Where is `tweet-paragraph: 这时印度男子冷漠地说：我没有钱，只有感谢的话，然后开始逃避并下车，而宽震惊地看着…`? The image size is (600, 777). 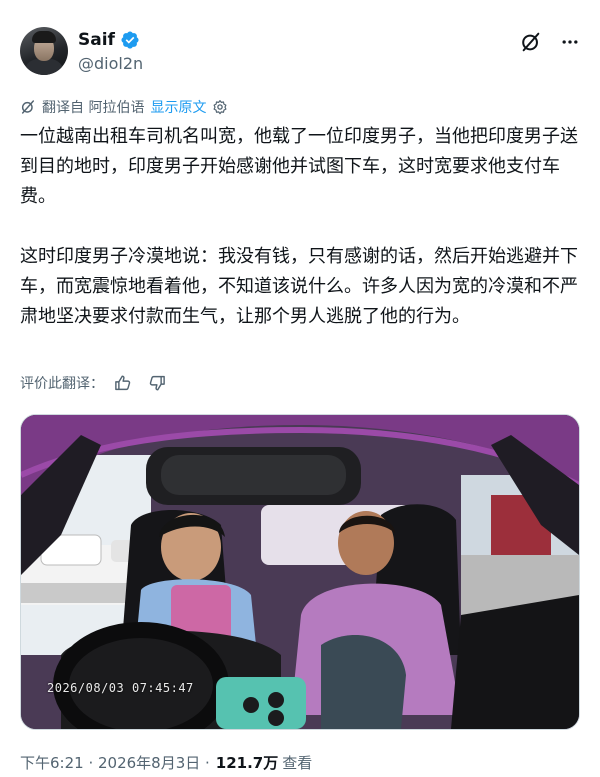 tweet-paragraph: 这时印度男子冷漠地说：我没有钱，只有感谢的话，然后开始逃避并下车，而宽震惊地看着… is located at coordinates (299, 286).